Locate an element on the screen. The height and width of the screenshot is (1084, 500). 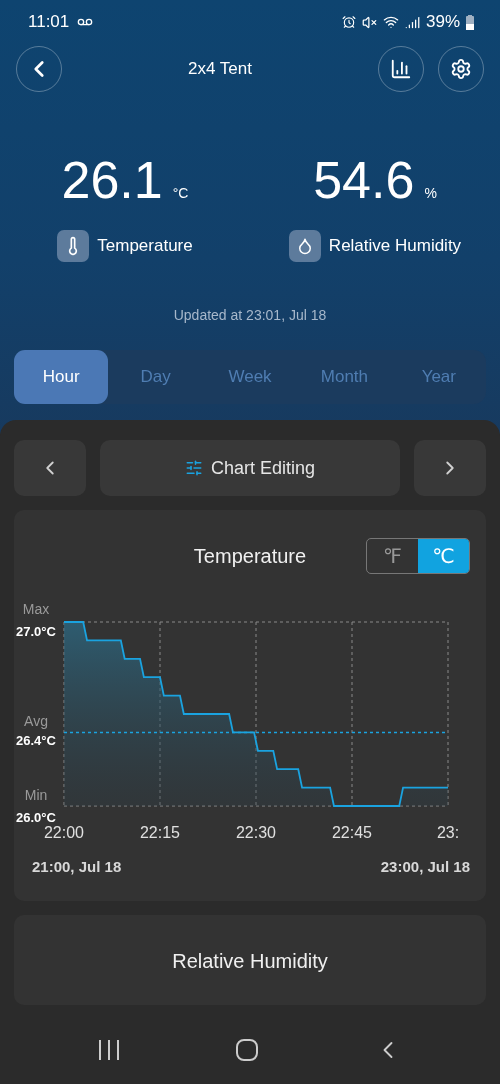
reading-unit: % is located at coordinates (430, 193).